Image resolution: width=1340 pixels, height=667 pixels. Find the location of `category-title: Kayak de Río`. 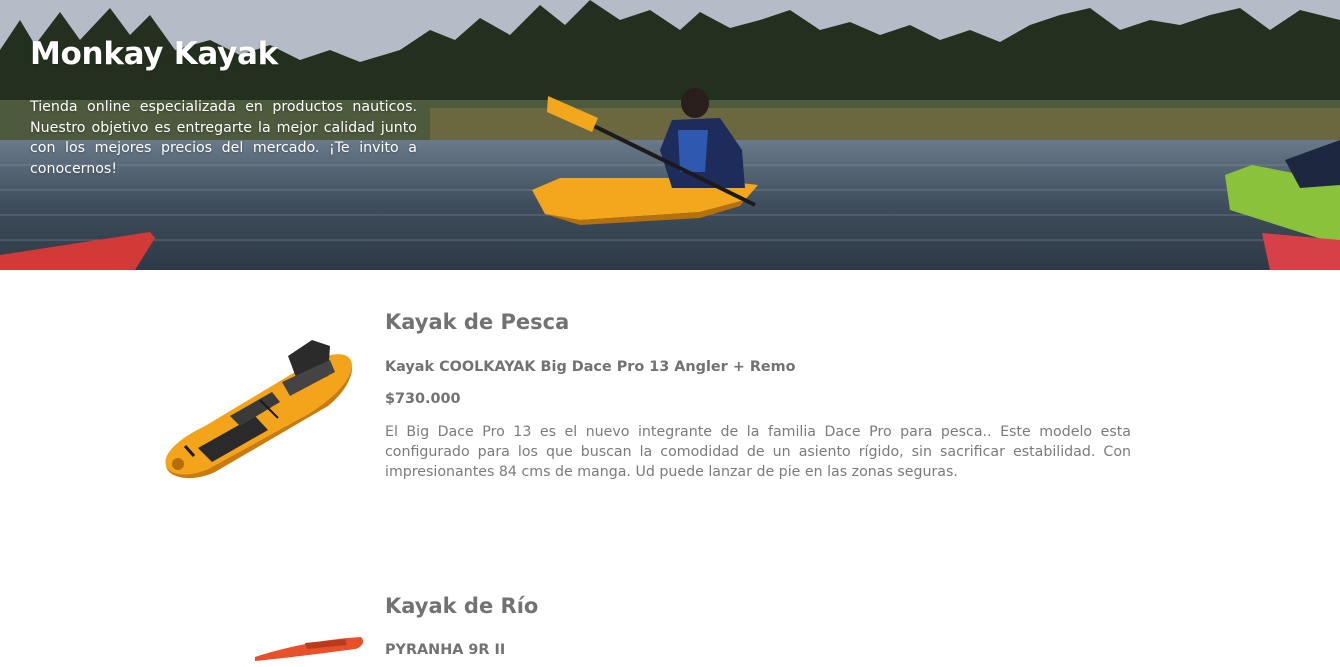

category-title: Kayak de Río is located at coordinates (462, 606).